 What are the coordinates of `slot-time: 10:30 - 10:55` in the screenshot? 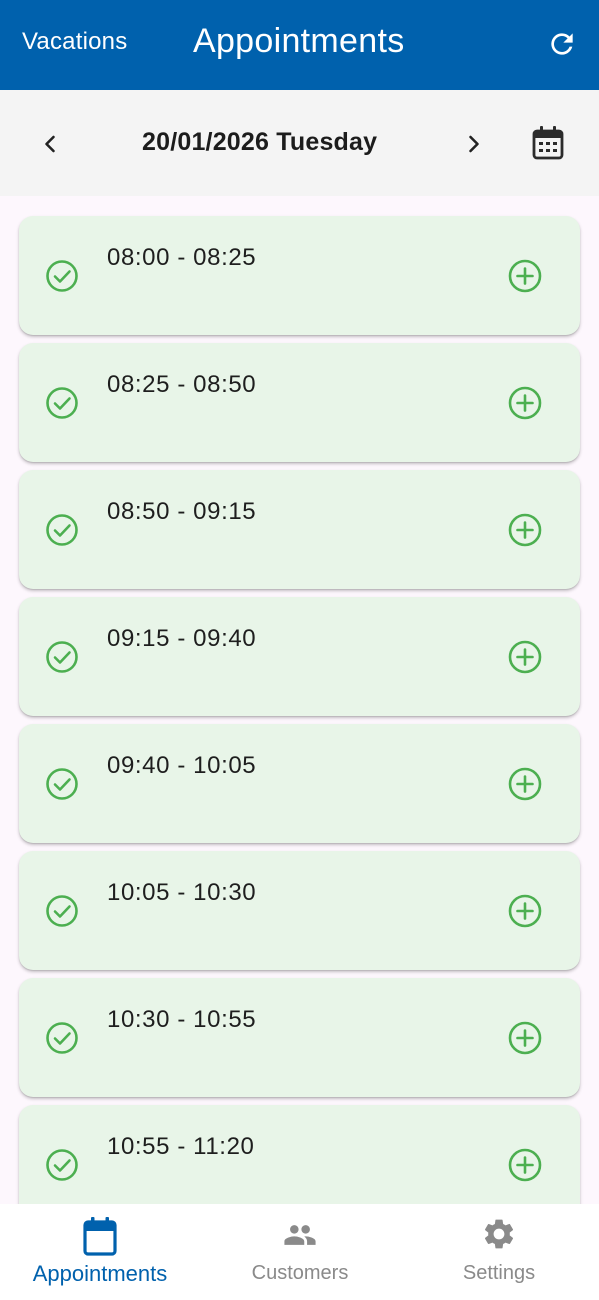 It's located at (182, 1019).